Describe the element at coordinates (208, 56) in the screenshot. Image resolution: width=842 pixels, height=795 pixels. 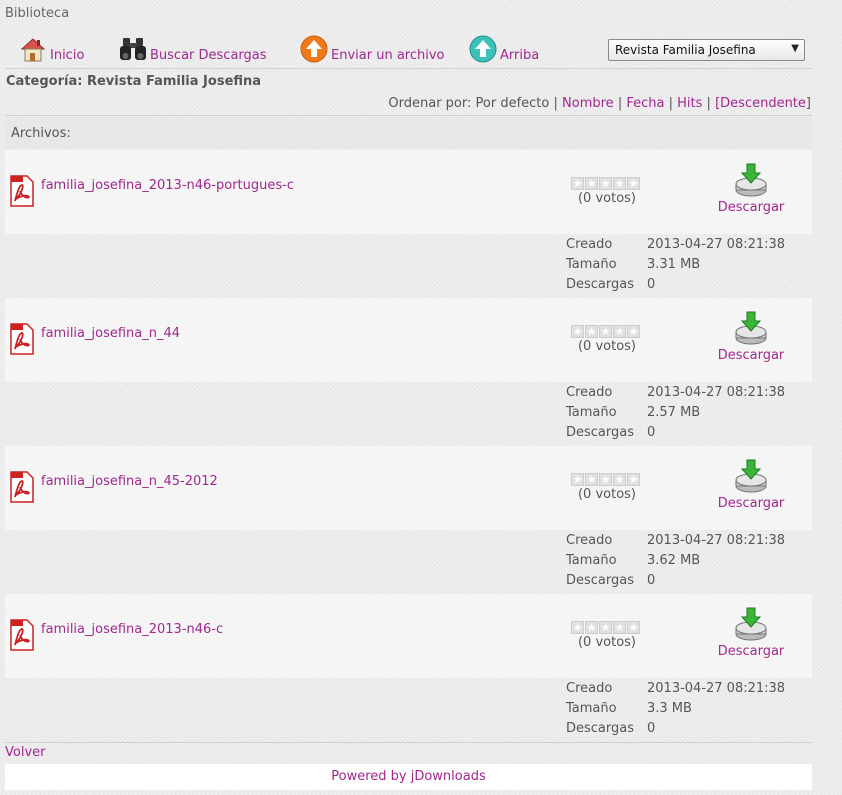
I see `search-downloads-link: Buscar Descargas` at that location.